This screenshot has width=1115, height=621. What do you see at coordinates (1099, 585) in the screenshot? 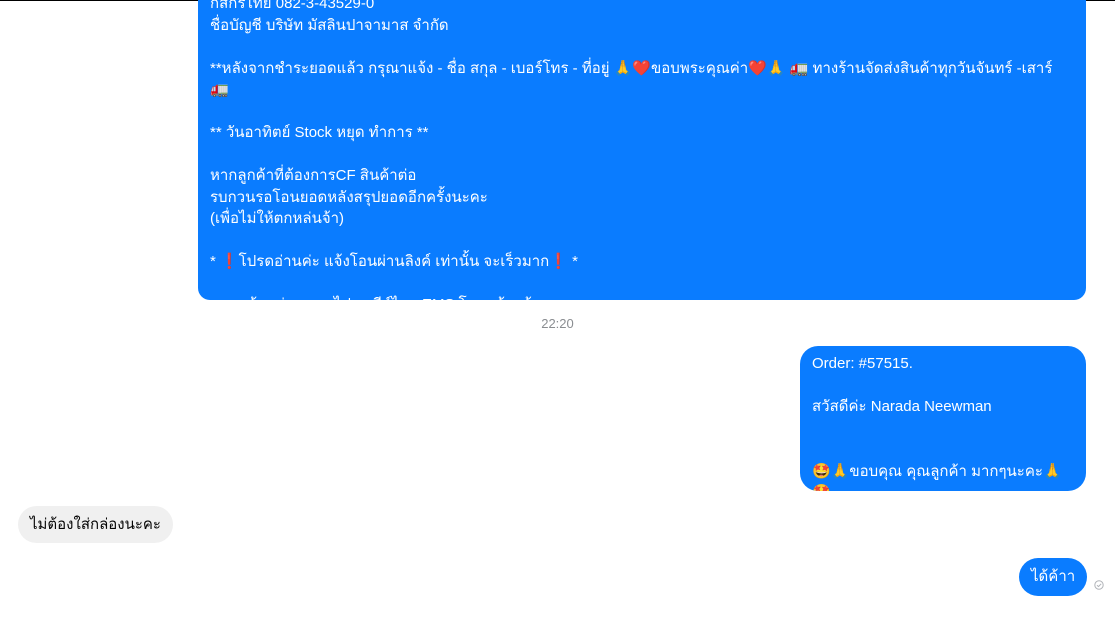
I see `sent-check-icon` at bounding box center [1099, 585].